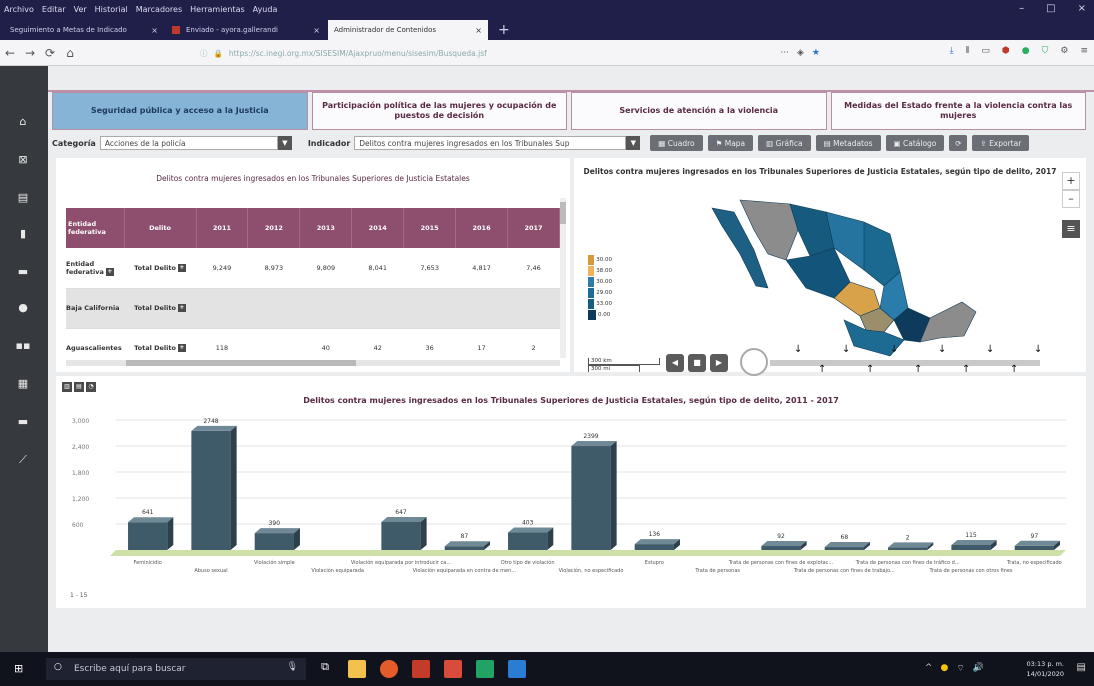  I want to click on security-icon: ●, so click(944, 668).